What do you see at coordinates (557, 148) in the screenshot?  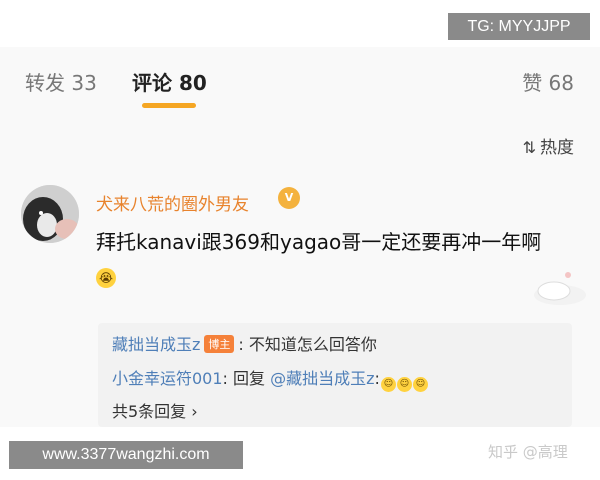 I see `sort-label: 热度` at bounding box center [557, 148].